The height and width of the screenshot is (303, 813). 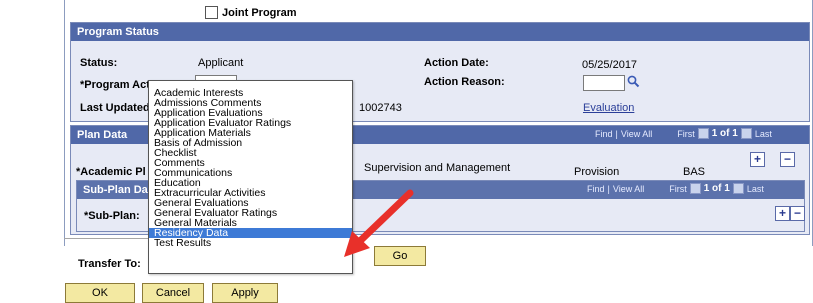 I want to click on action-reason-label: Action Reason:, so click(x=464, y=82).